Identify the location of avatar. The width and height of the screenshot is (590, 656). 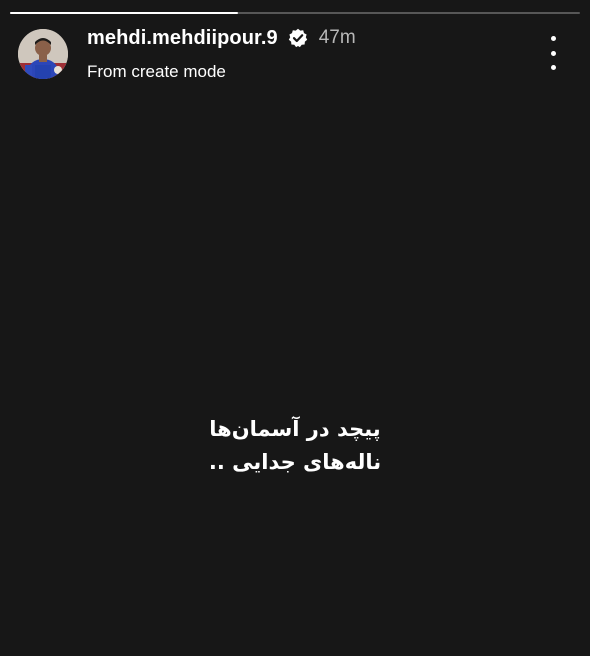
(43, 54).